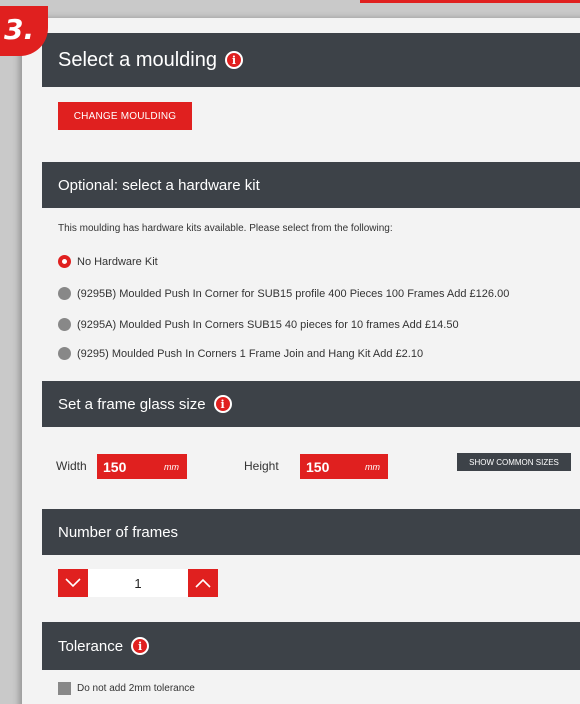 This screenshot has width=580, height=704. I want to click on moulding-body: CHANGE MOULDING, so click(311, 124).